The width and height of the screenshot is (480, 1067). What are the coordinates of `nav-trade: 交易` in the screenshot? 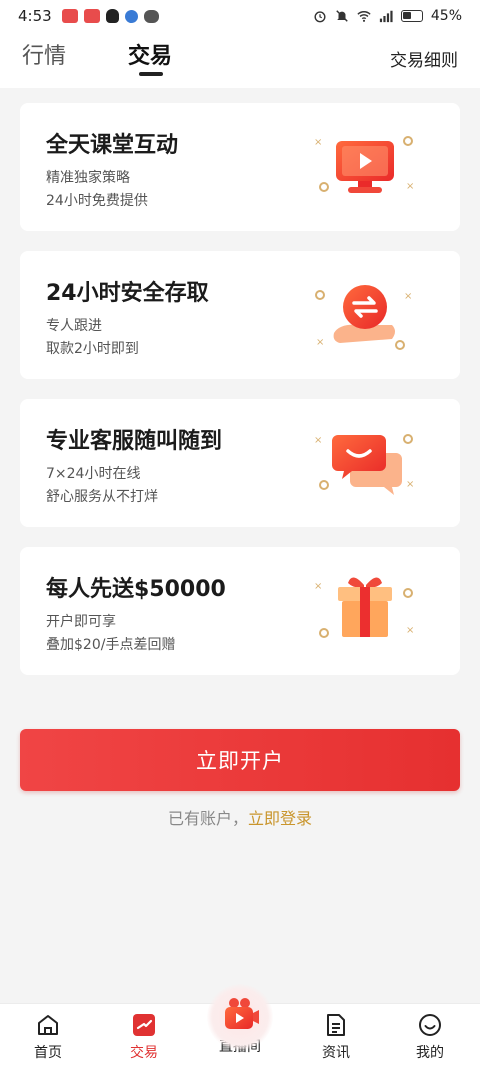 It's located at (144, 1037).